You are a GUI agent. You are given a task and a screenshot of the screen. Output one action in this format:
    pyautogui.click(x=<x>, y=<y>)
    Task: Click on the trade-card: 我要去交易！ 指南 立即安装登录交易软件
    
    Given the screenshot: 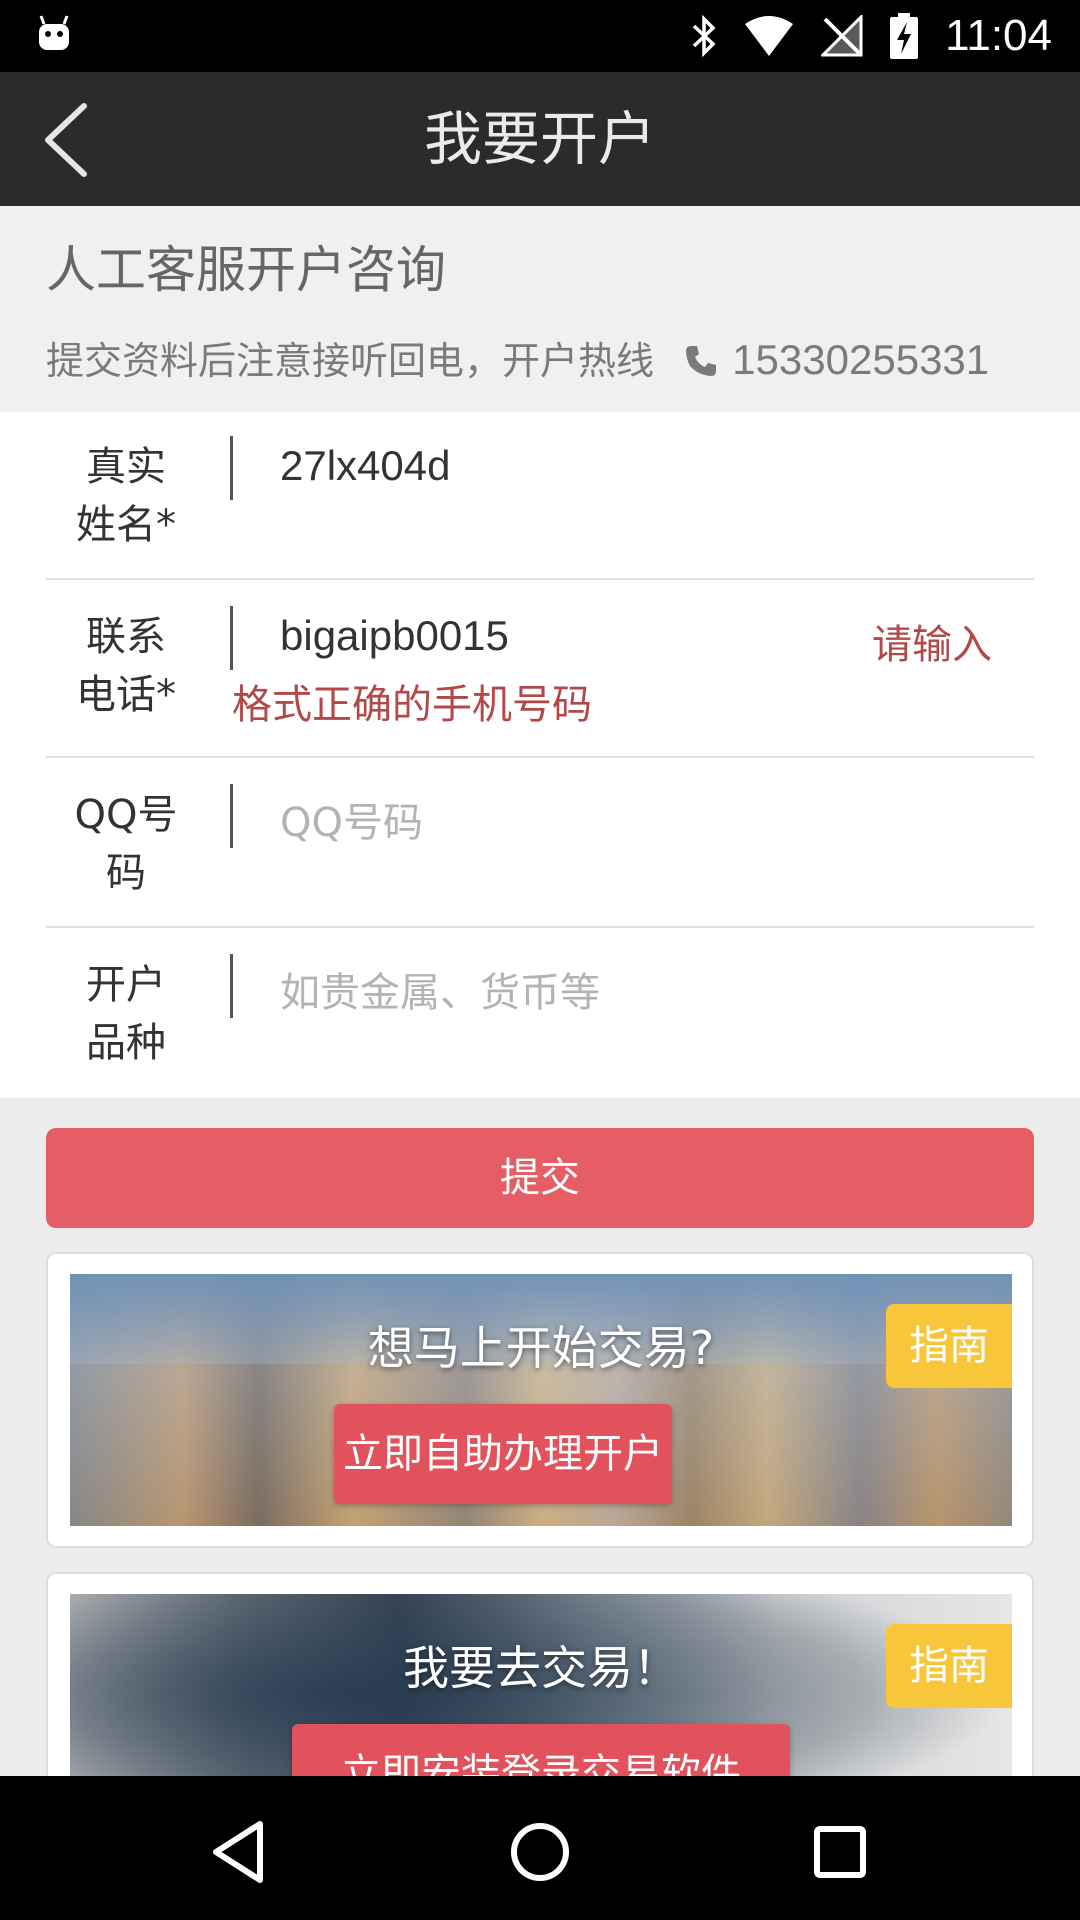 What is the action you would take?
    pyautogui.click(x=540, y=1684)
    